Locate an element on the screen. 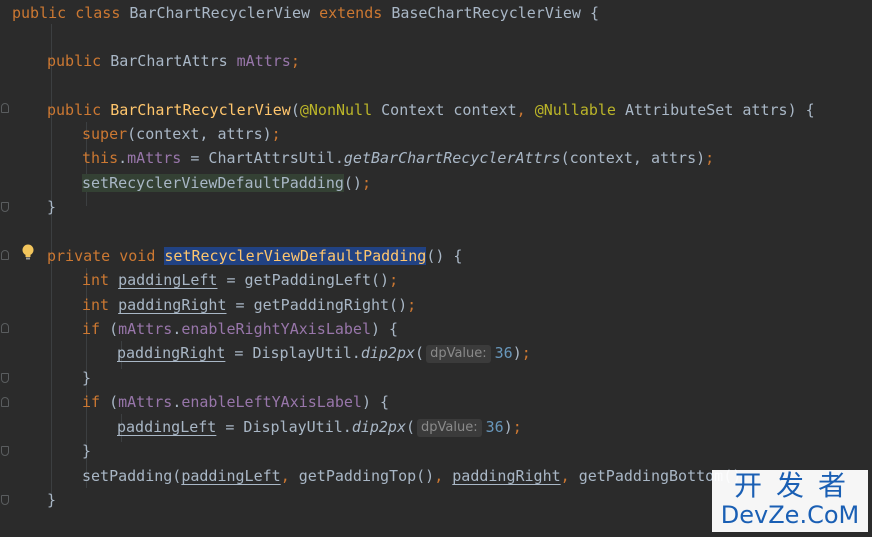  method-call: setPadding( is located at coordinates (132, 476).